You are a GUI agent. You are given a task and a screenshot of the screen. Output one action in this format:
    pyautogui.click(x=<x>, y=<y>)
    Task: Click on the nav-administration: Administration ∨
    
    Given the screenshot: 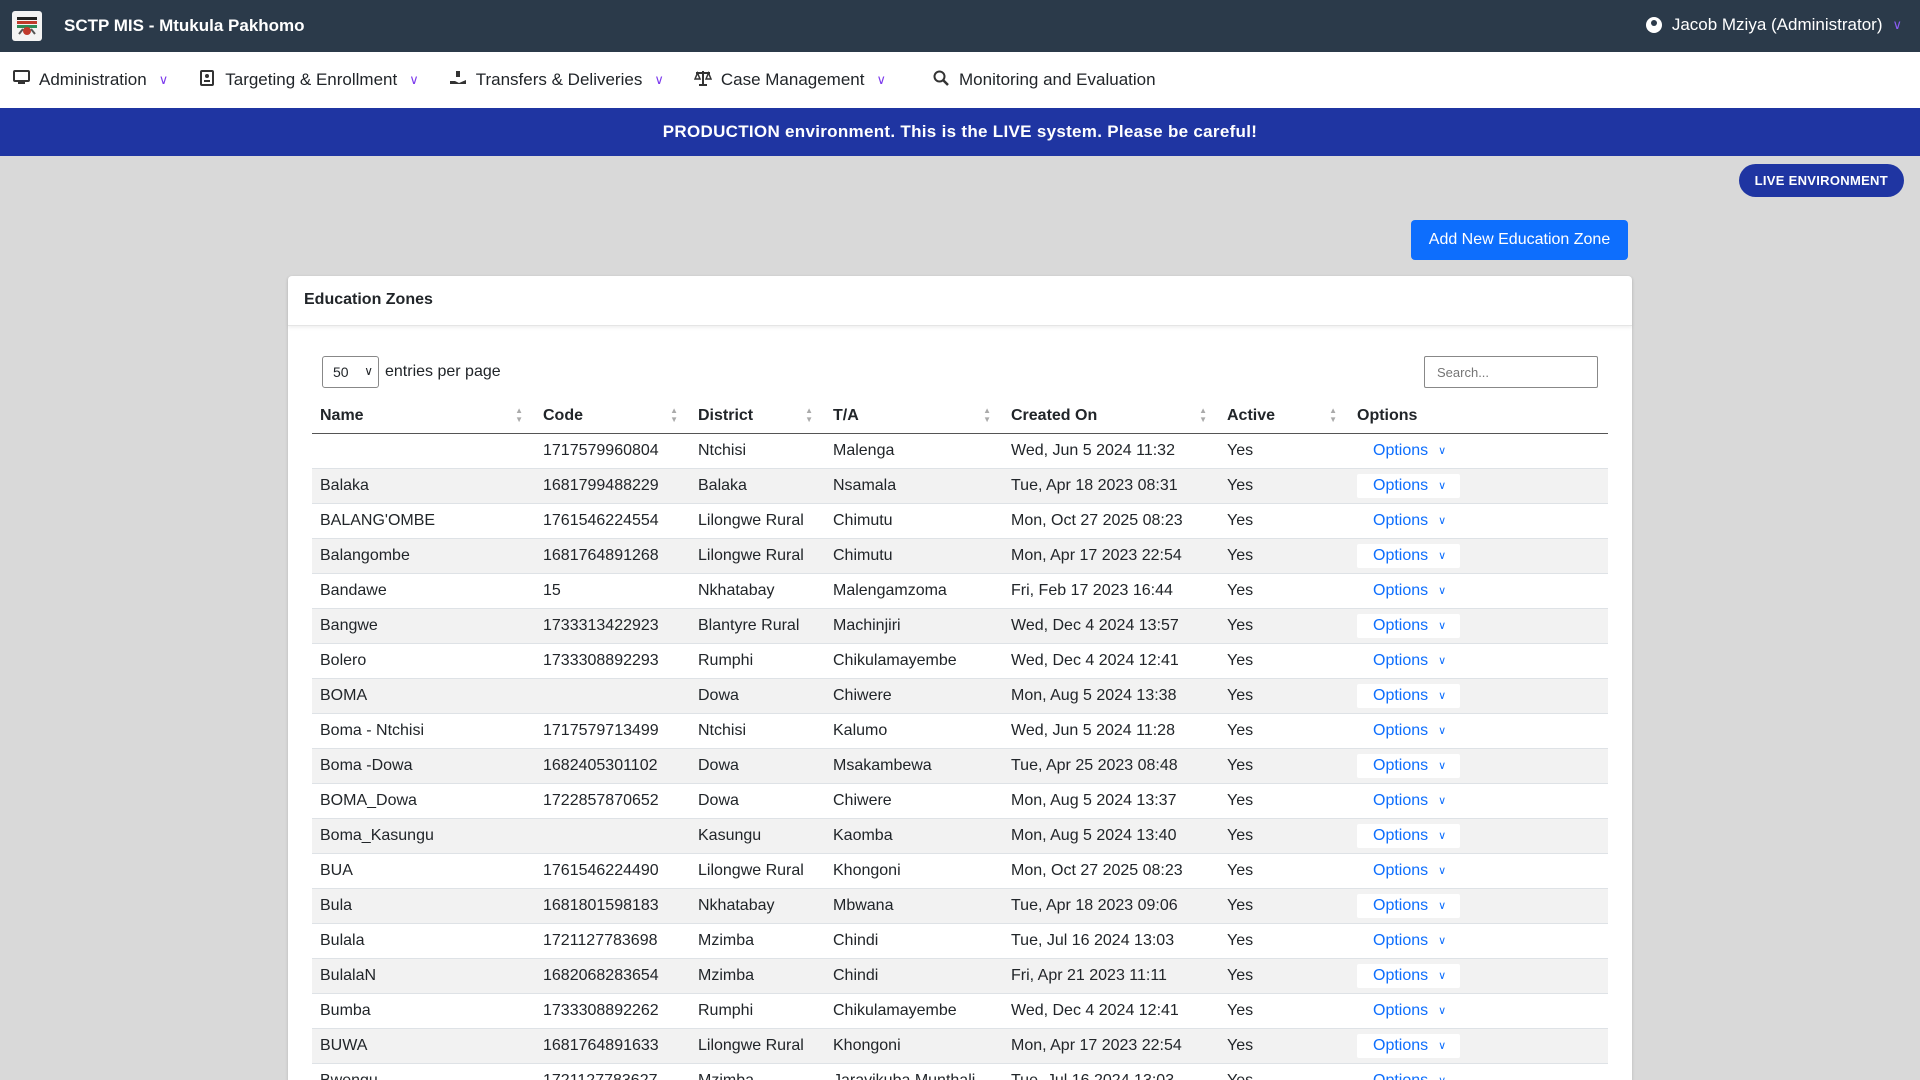 What is the action you would take?
    pyautogui.click(x=90, y=80)
    